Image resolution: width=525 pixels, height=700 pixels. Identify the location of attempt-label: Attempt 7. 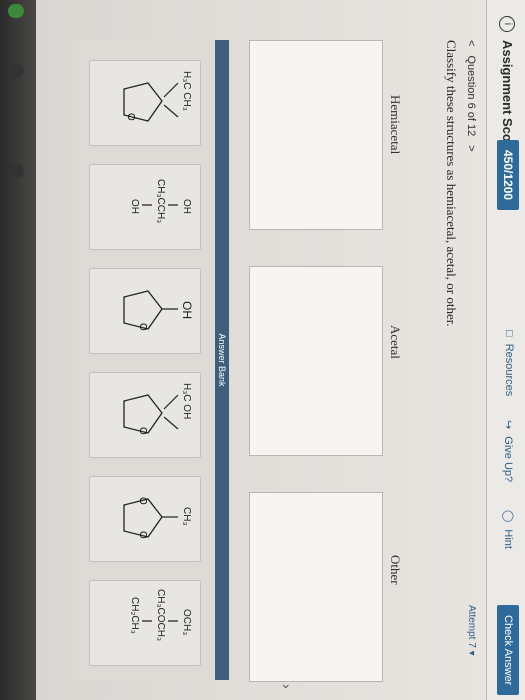
(471, 626).